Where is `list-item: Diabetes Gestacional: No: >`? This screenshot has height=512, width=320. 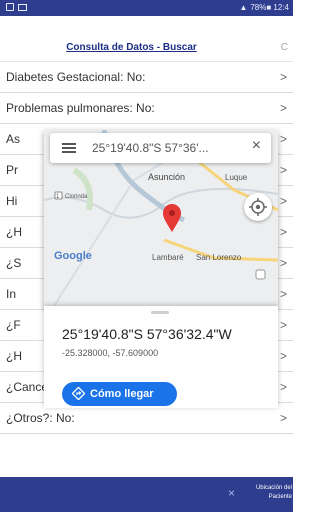
list-item: Diabetes Gestacional: No: > is located at coordinates (146, 77).